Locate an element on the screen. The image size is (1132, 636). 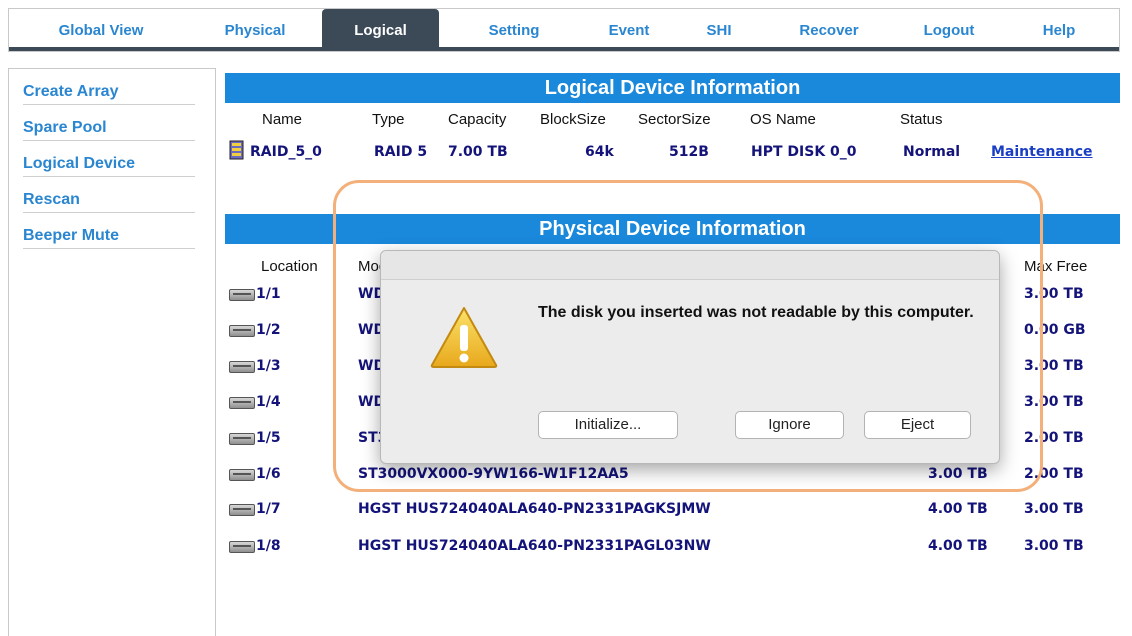
physical-location: 1/8 is located at coordinates (268, 546).